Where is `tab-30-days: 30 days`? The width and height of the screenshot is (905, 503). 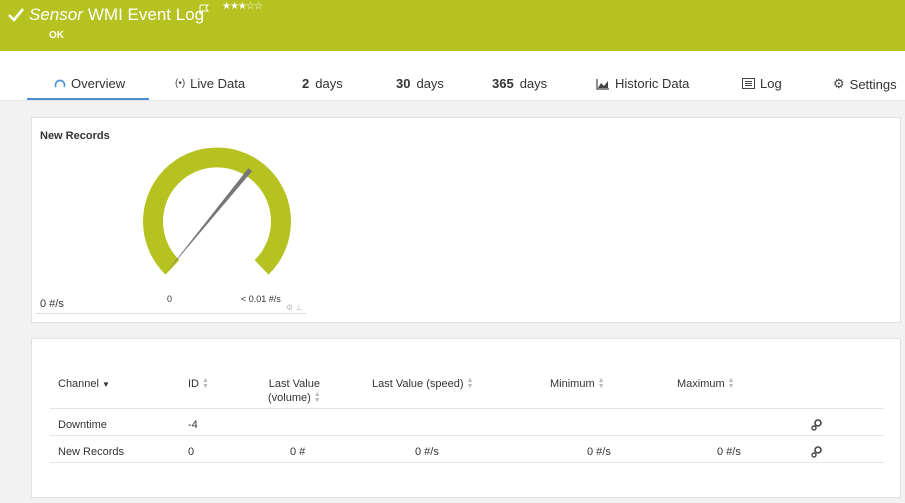
tab-30-days: 30 days is located at coordinates (420, 83).